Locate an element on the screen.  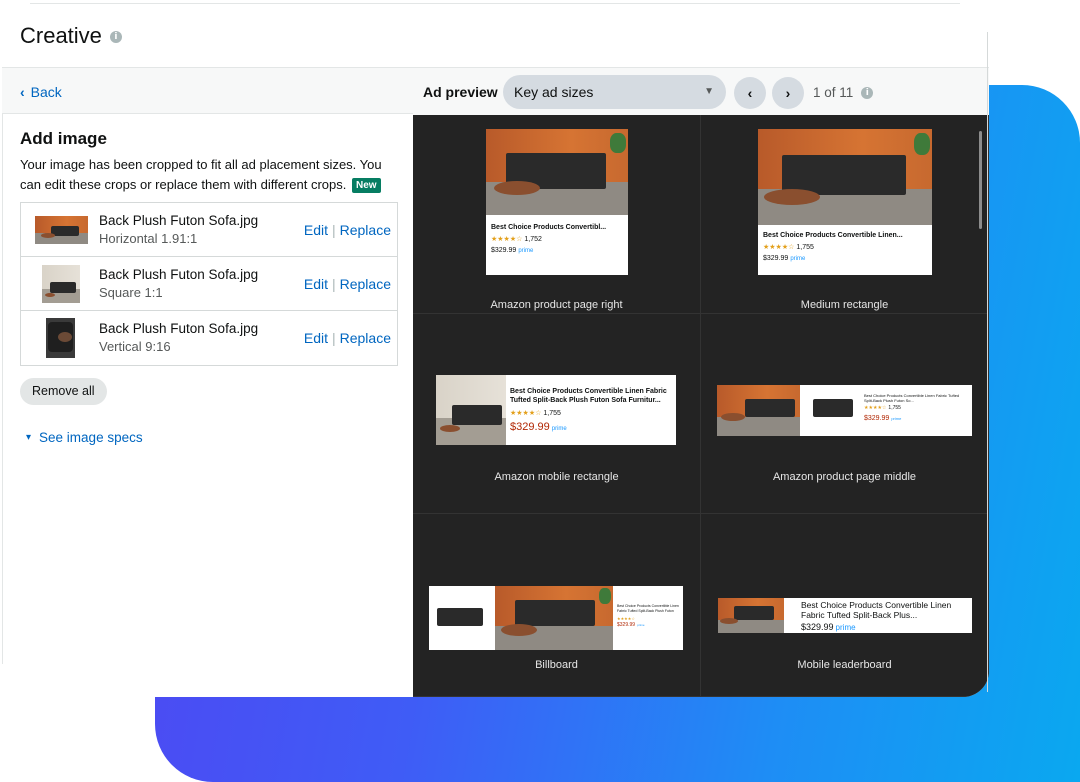
placement-label: Amazon mobile rectangle is located at coordinates (556, 477).